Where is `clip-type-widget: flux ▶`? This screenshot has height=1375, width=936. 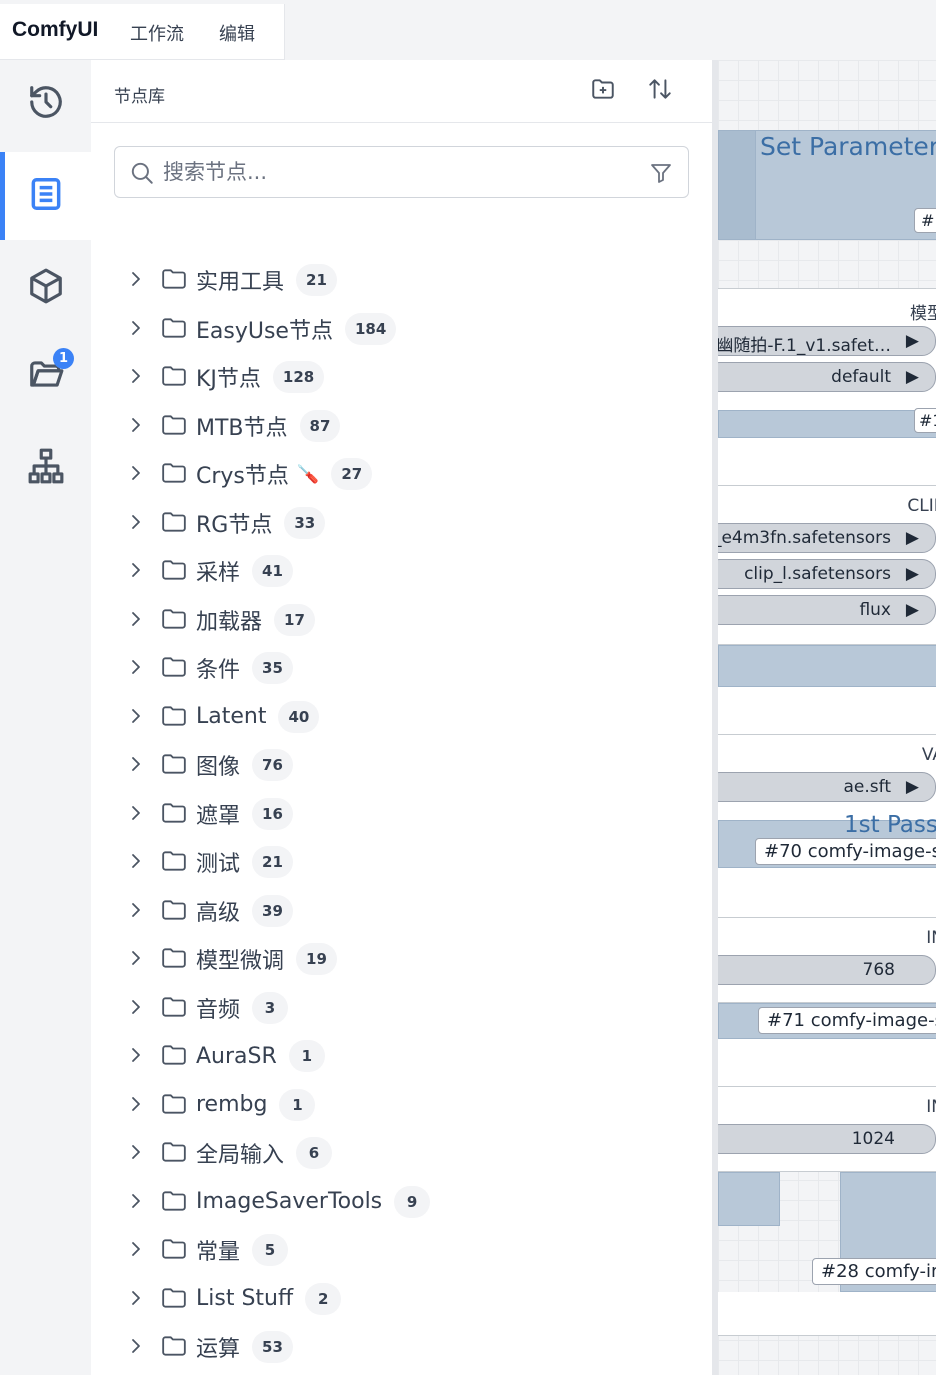
clip-type-widget: flux ▶ is located at coordinates (827, 610).